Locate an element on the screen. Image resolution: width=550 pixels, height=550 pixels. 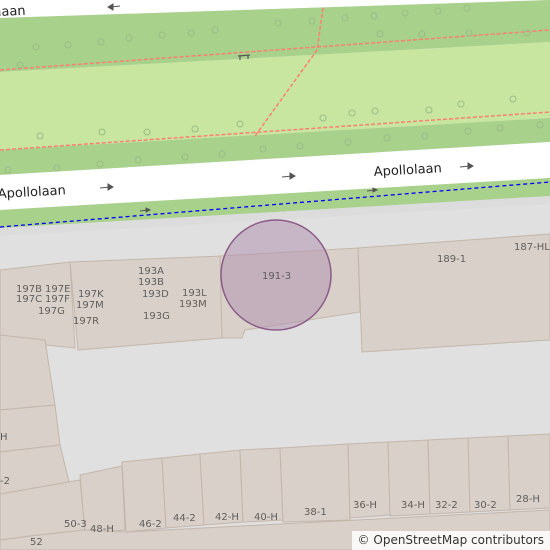
house-number: 197K is located at coordinates (91, 294).